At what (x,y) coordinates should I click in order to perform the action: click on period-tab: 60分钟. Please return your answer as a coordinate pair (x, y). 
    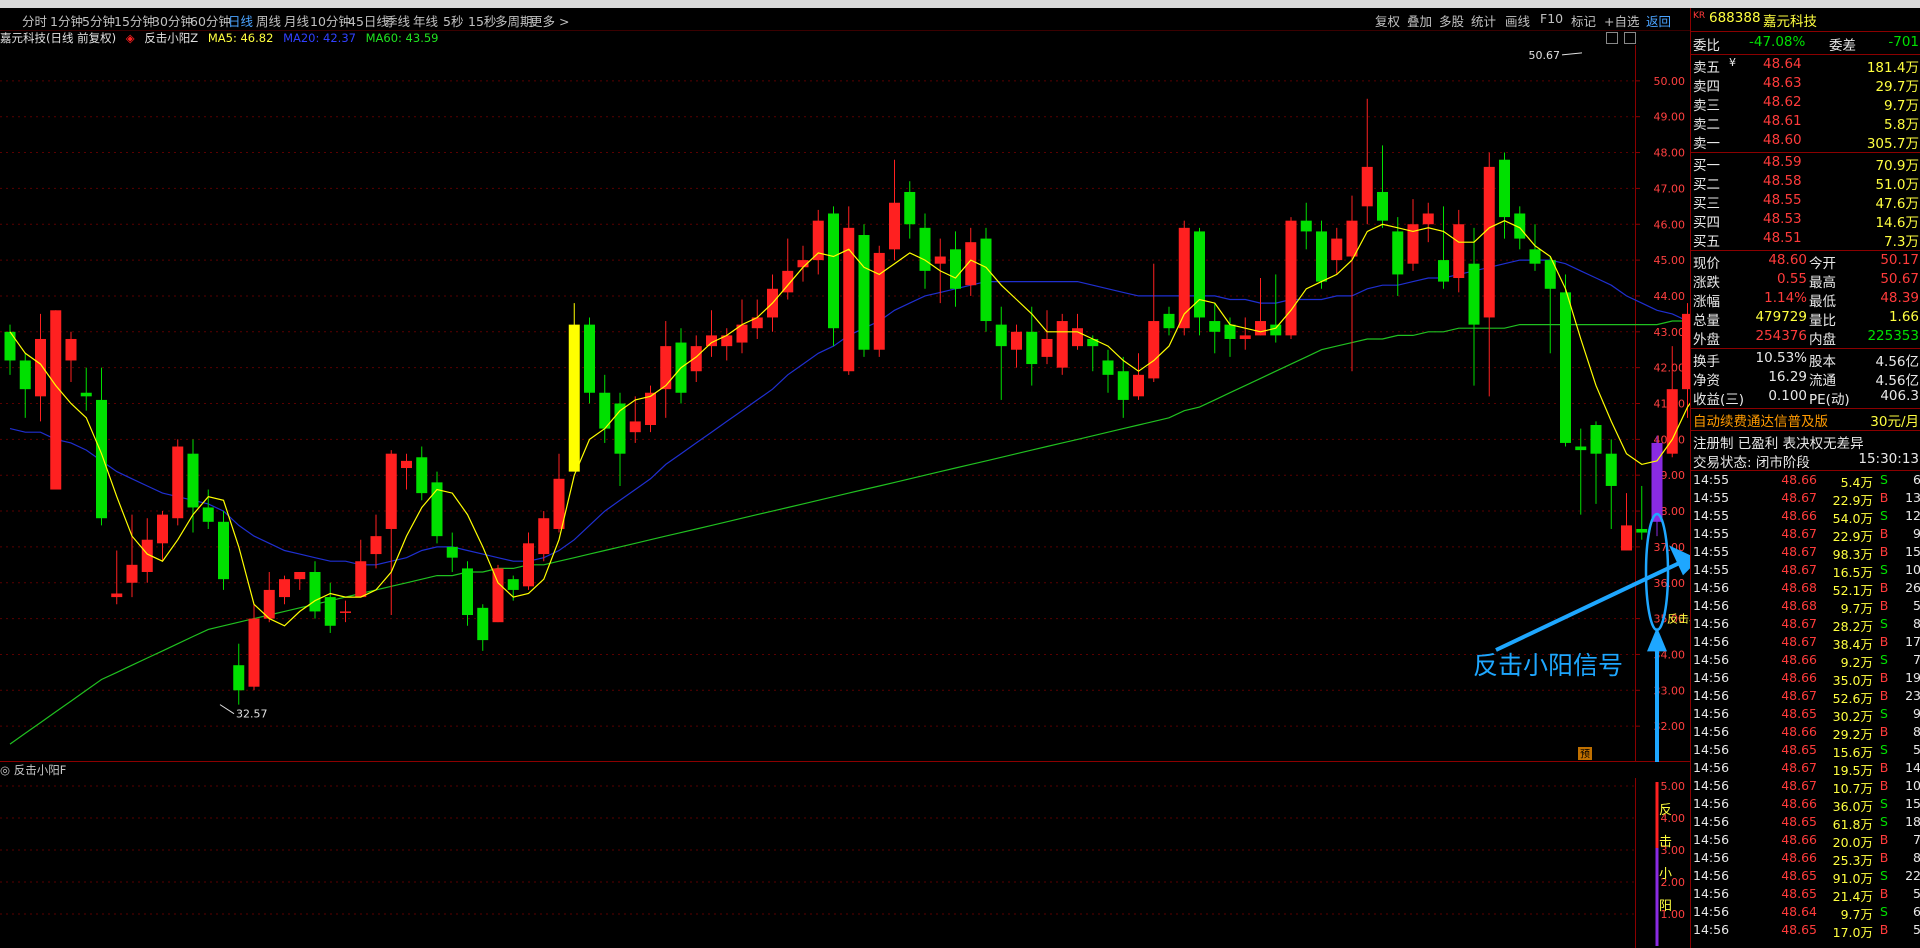
    Looking at the image, I should click on (210, 20).